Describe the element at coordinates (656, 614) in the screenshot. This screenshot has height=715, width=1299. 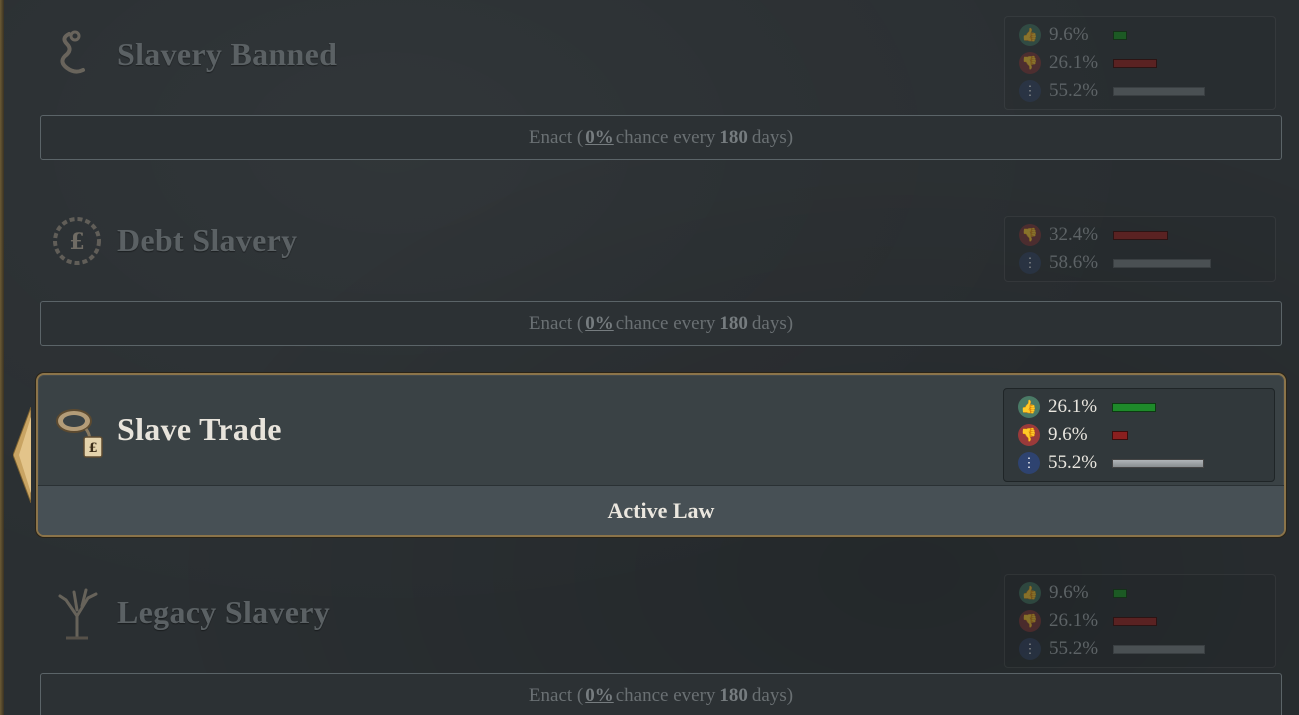
I see `law-header: Legacy Slavery 👍 9.6% 👎 26.1% ⋮ 55.2%` at that location.